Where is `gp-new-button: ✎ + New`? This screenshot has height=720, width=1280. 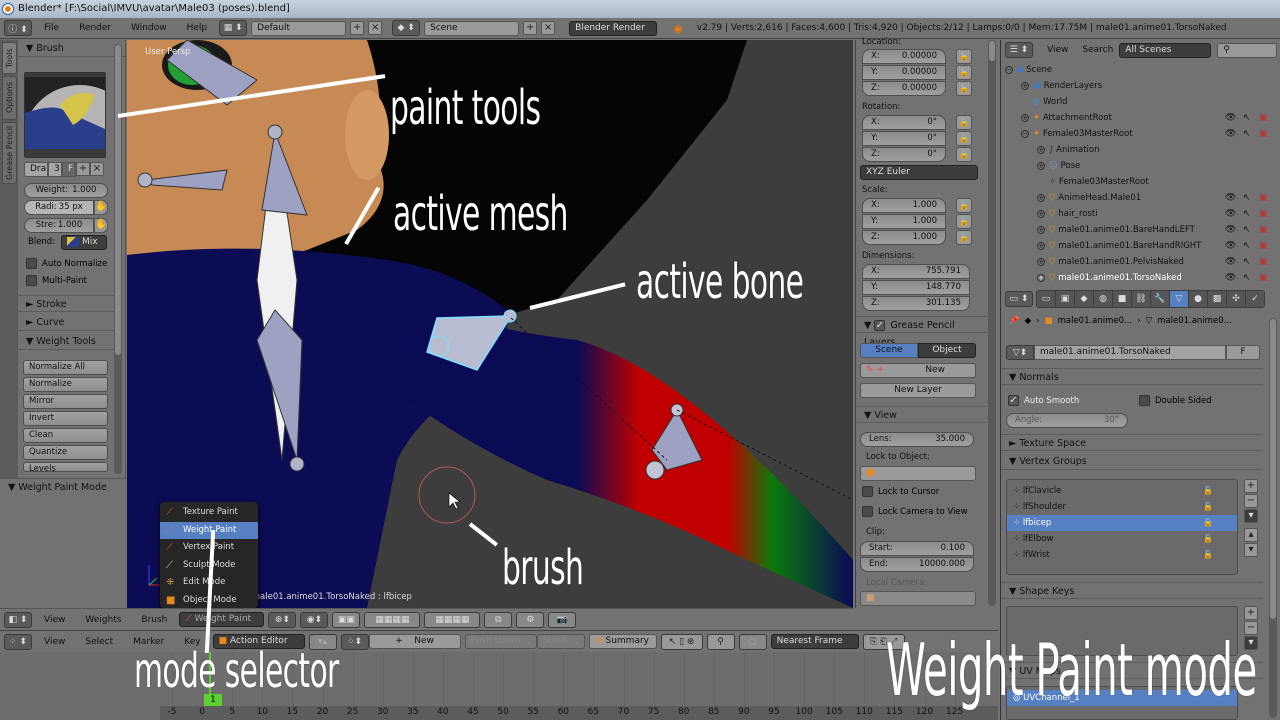 gp-new-button: ✎ + New is located at coordinates (918, 370).